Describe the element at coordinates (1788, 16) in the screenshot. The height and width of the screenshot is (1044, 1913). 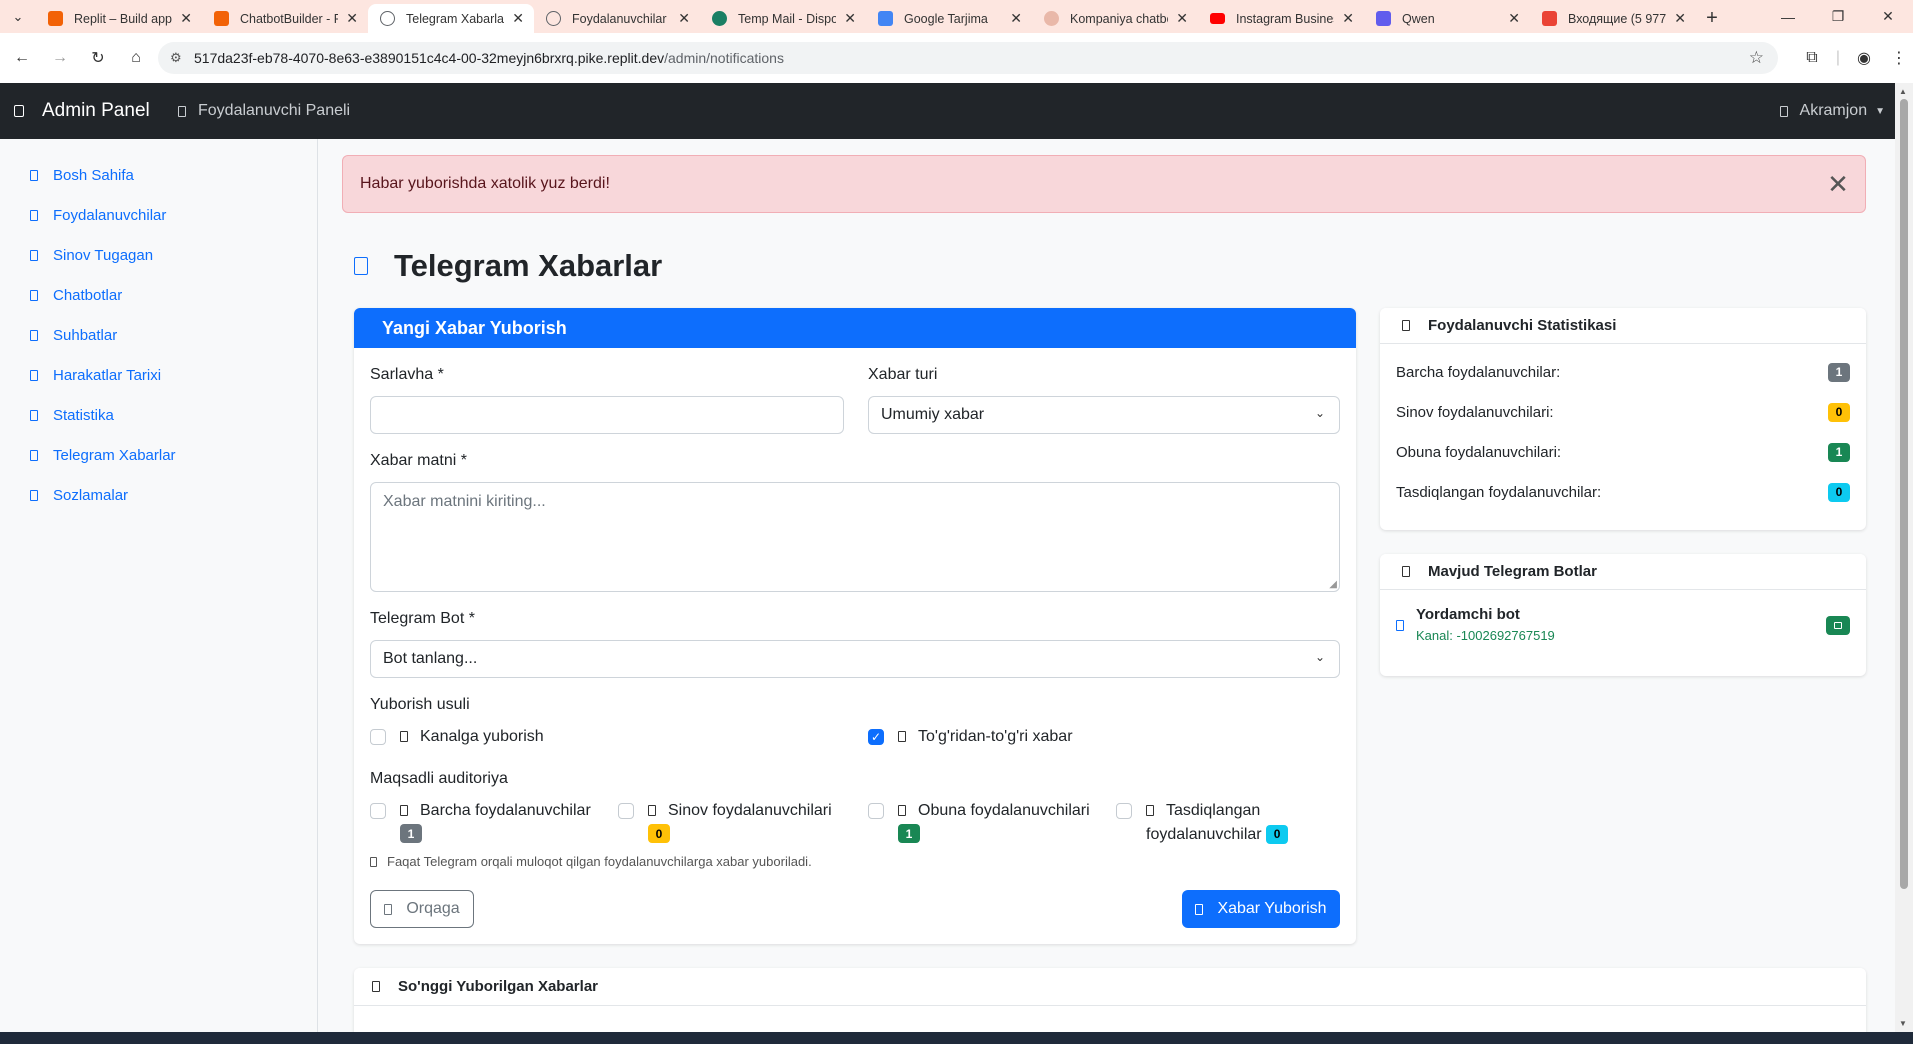
I see `minimize-icon: —` at that location.